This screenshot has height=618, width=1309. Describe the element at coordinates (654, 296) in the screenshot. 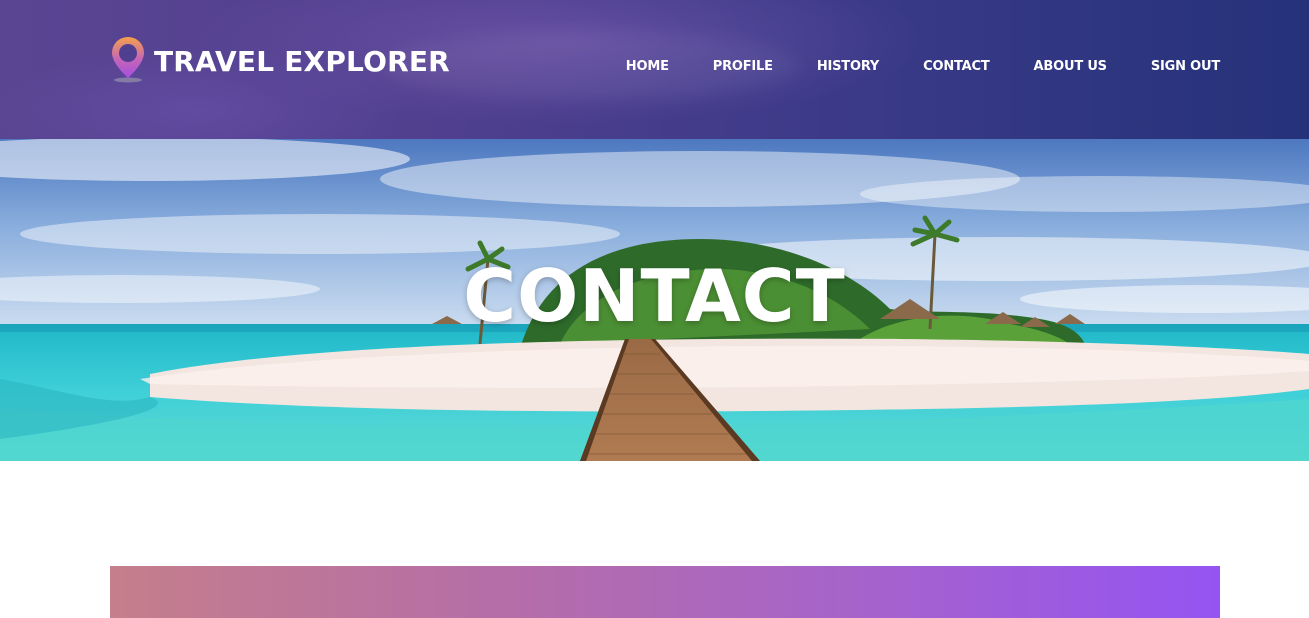

I see `page-title: CONTACT` at that location.